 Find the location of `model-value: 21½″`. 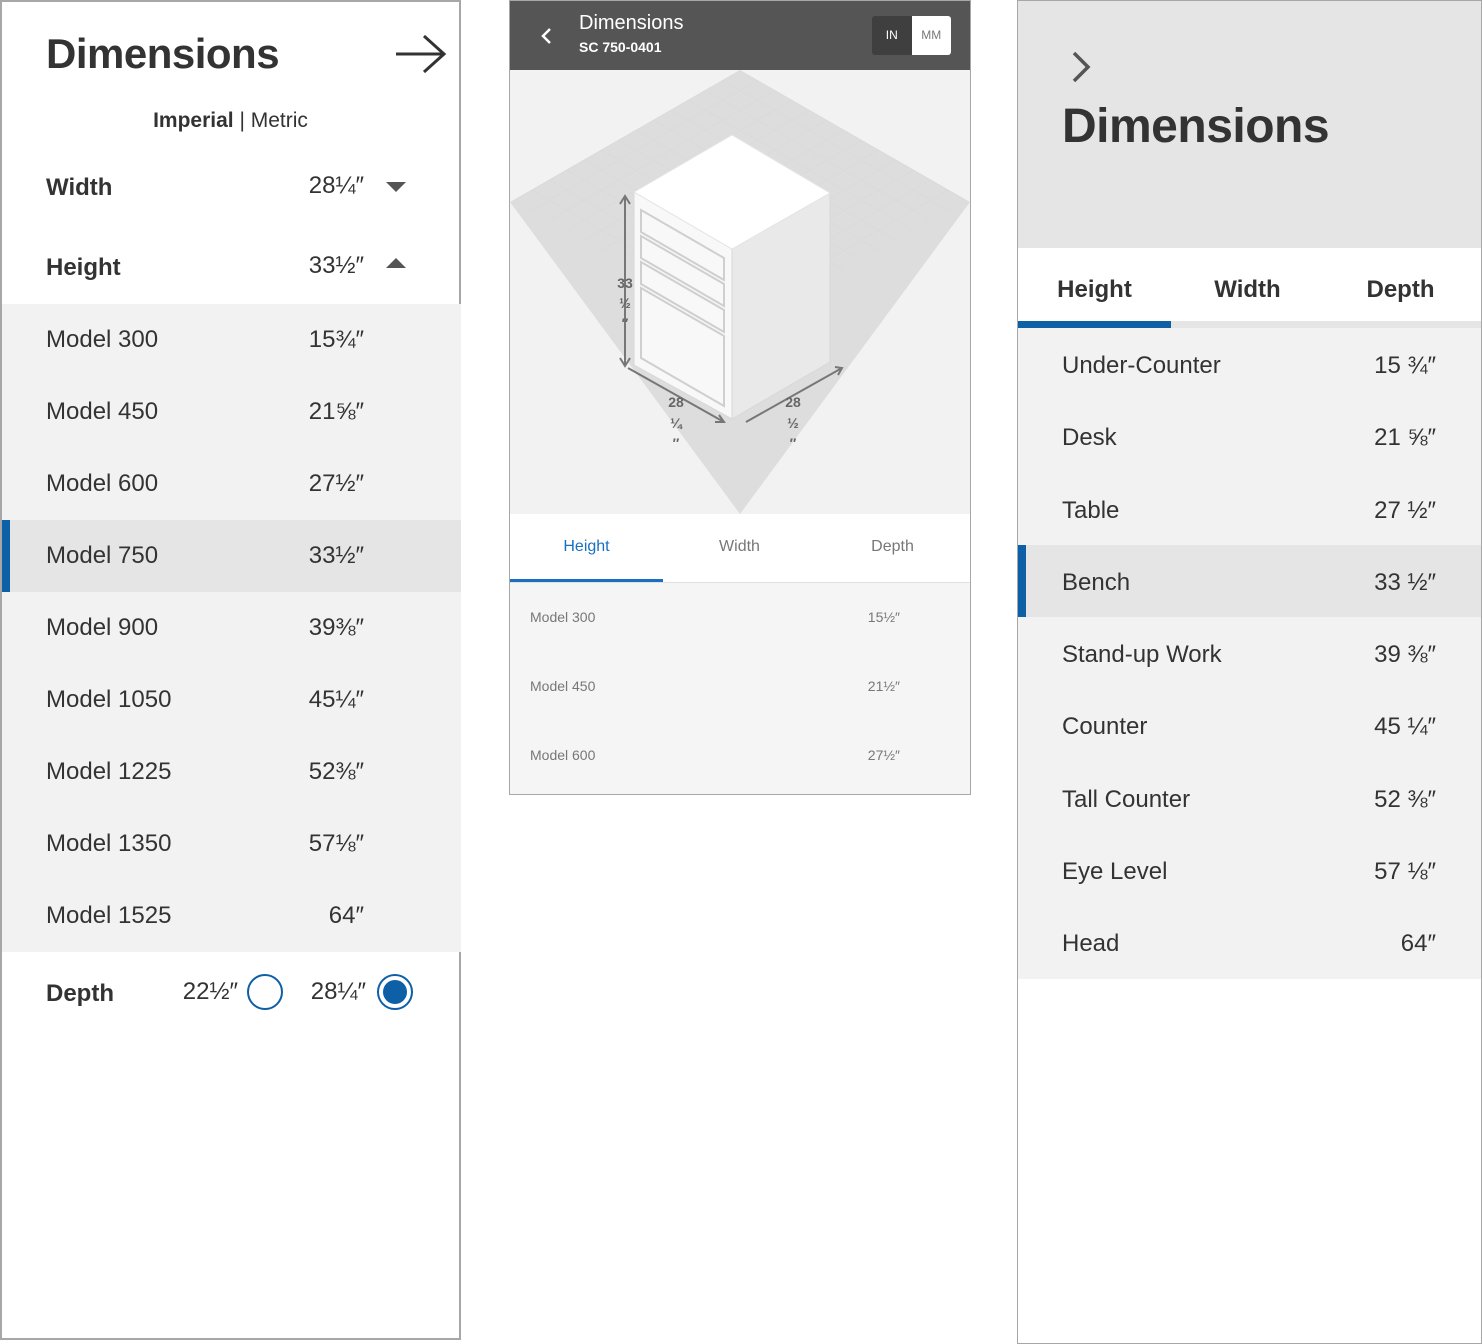

model-value: 21½″ is located at coordinates (883, 686).